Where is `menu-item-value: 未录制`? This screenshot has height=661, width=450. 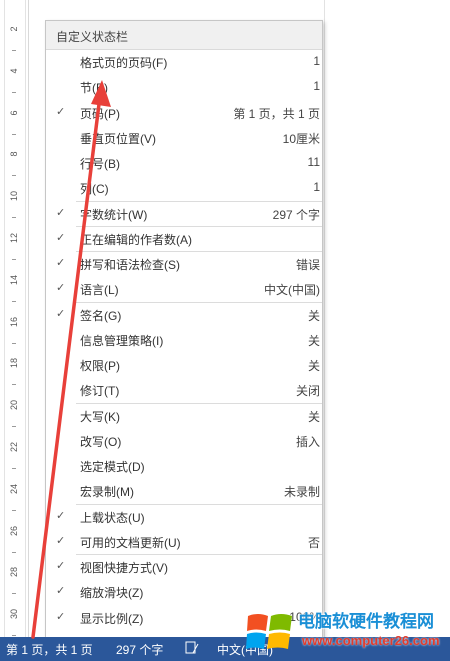
menu-item-value: 未录制 is located at coordinates (301, 492).